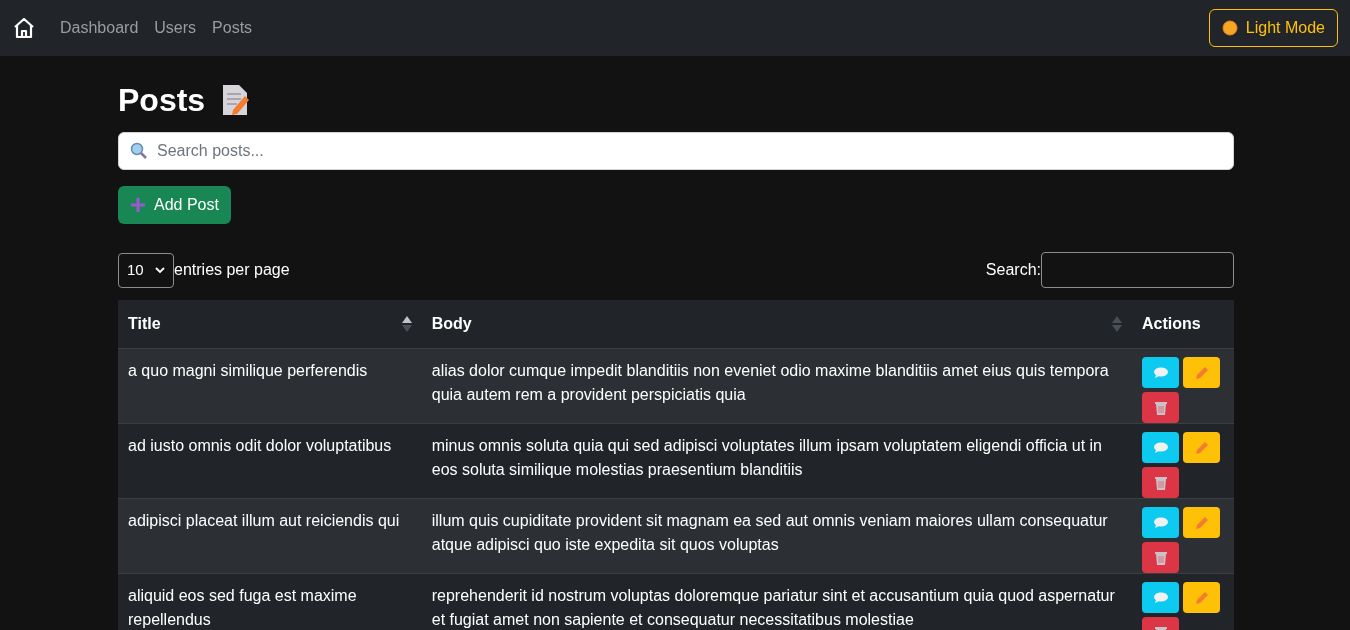 The height and width of the screenshot is (630, 1350). Describe the element at coordinates (232, 28) in the screenshot. I see `nav-link: Posts` at that location.